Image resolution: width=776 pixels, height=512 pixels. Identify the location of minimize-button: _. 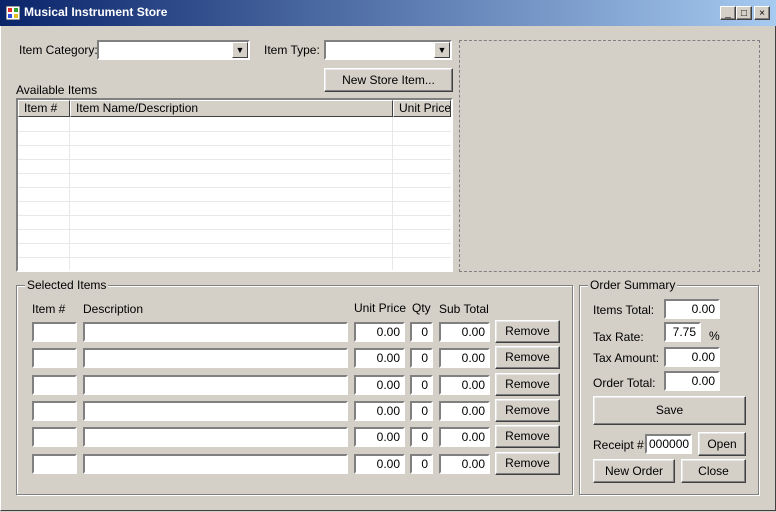
(728, 13).